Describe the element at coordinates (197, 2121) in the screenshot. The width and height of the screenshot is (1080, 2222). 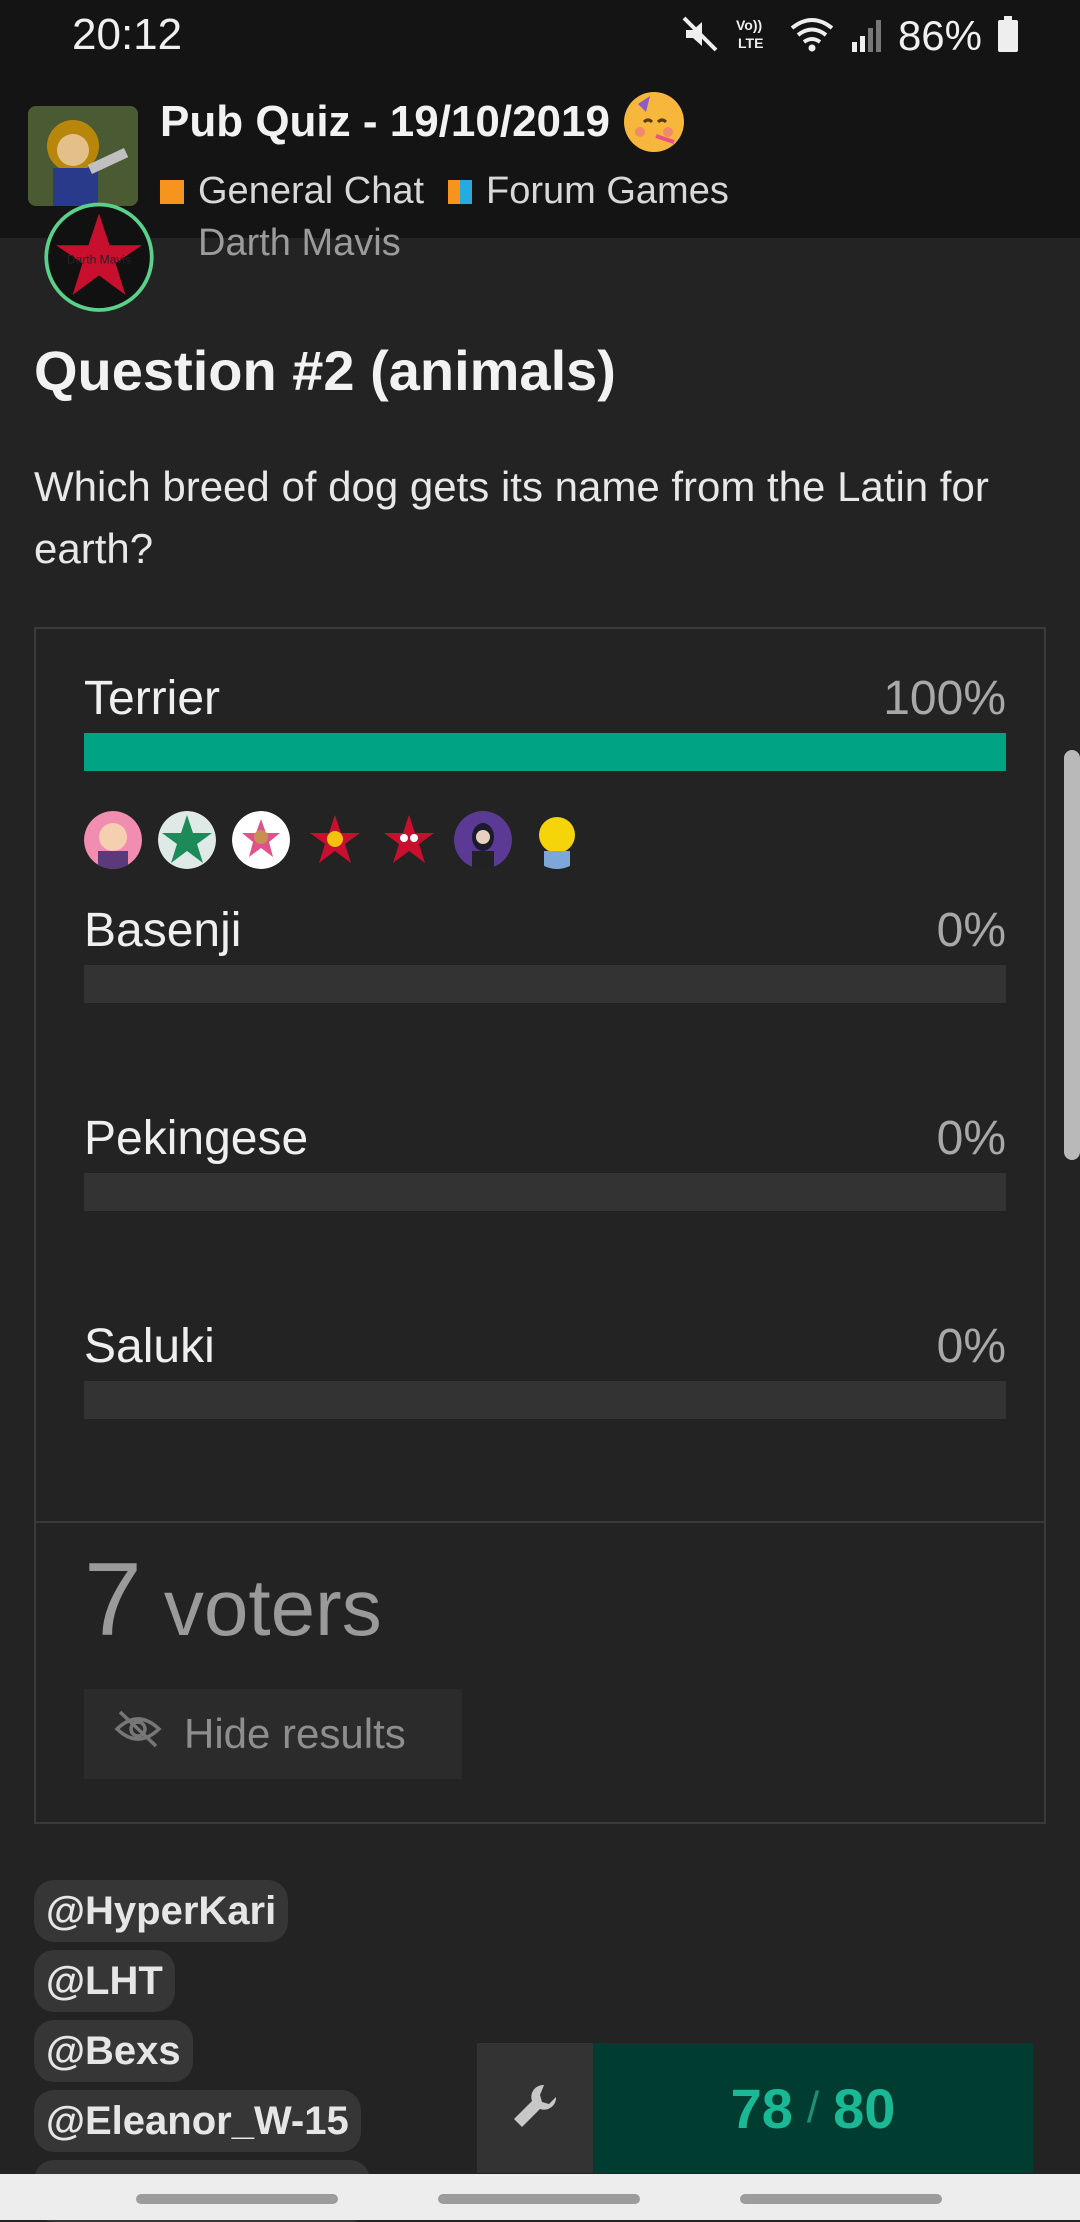
I see `mention-link: @Eleanor_W-15` at that location.